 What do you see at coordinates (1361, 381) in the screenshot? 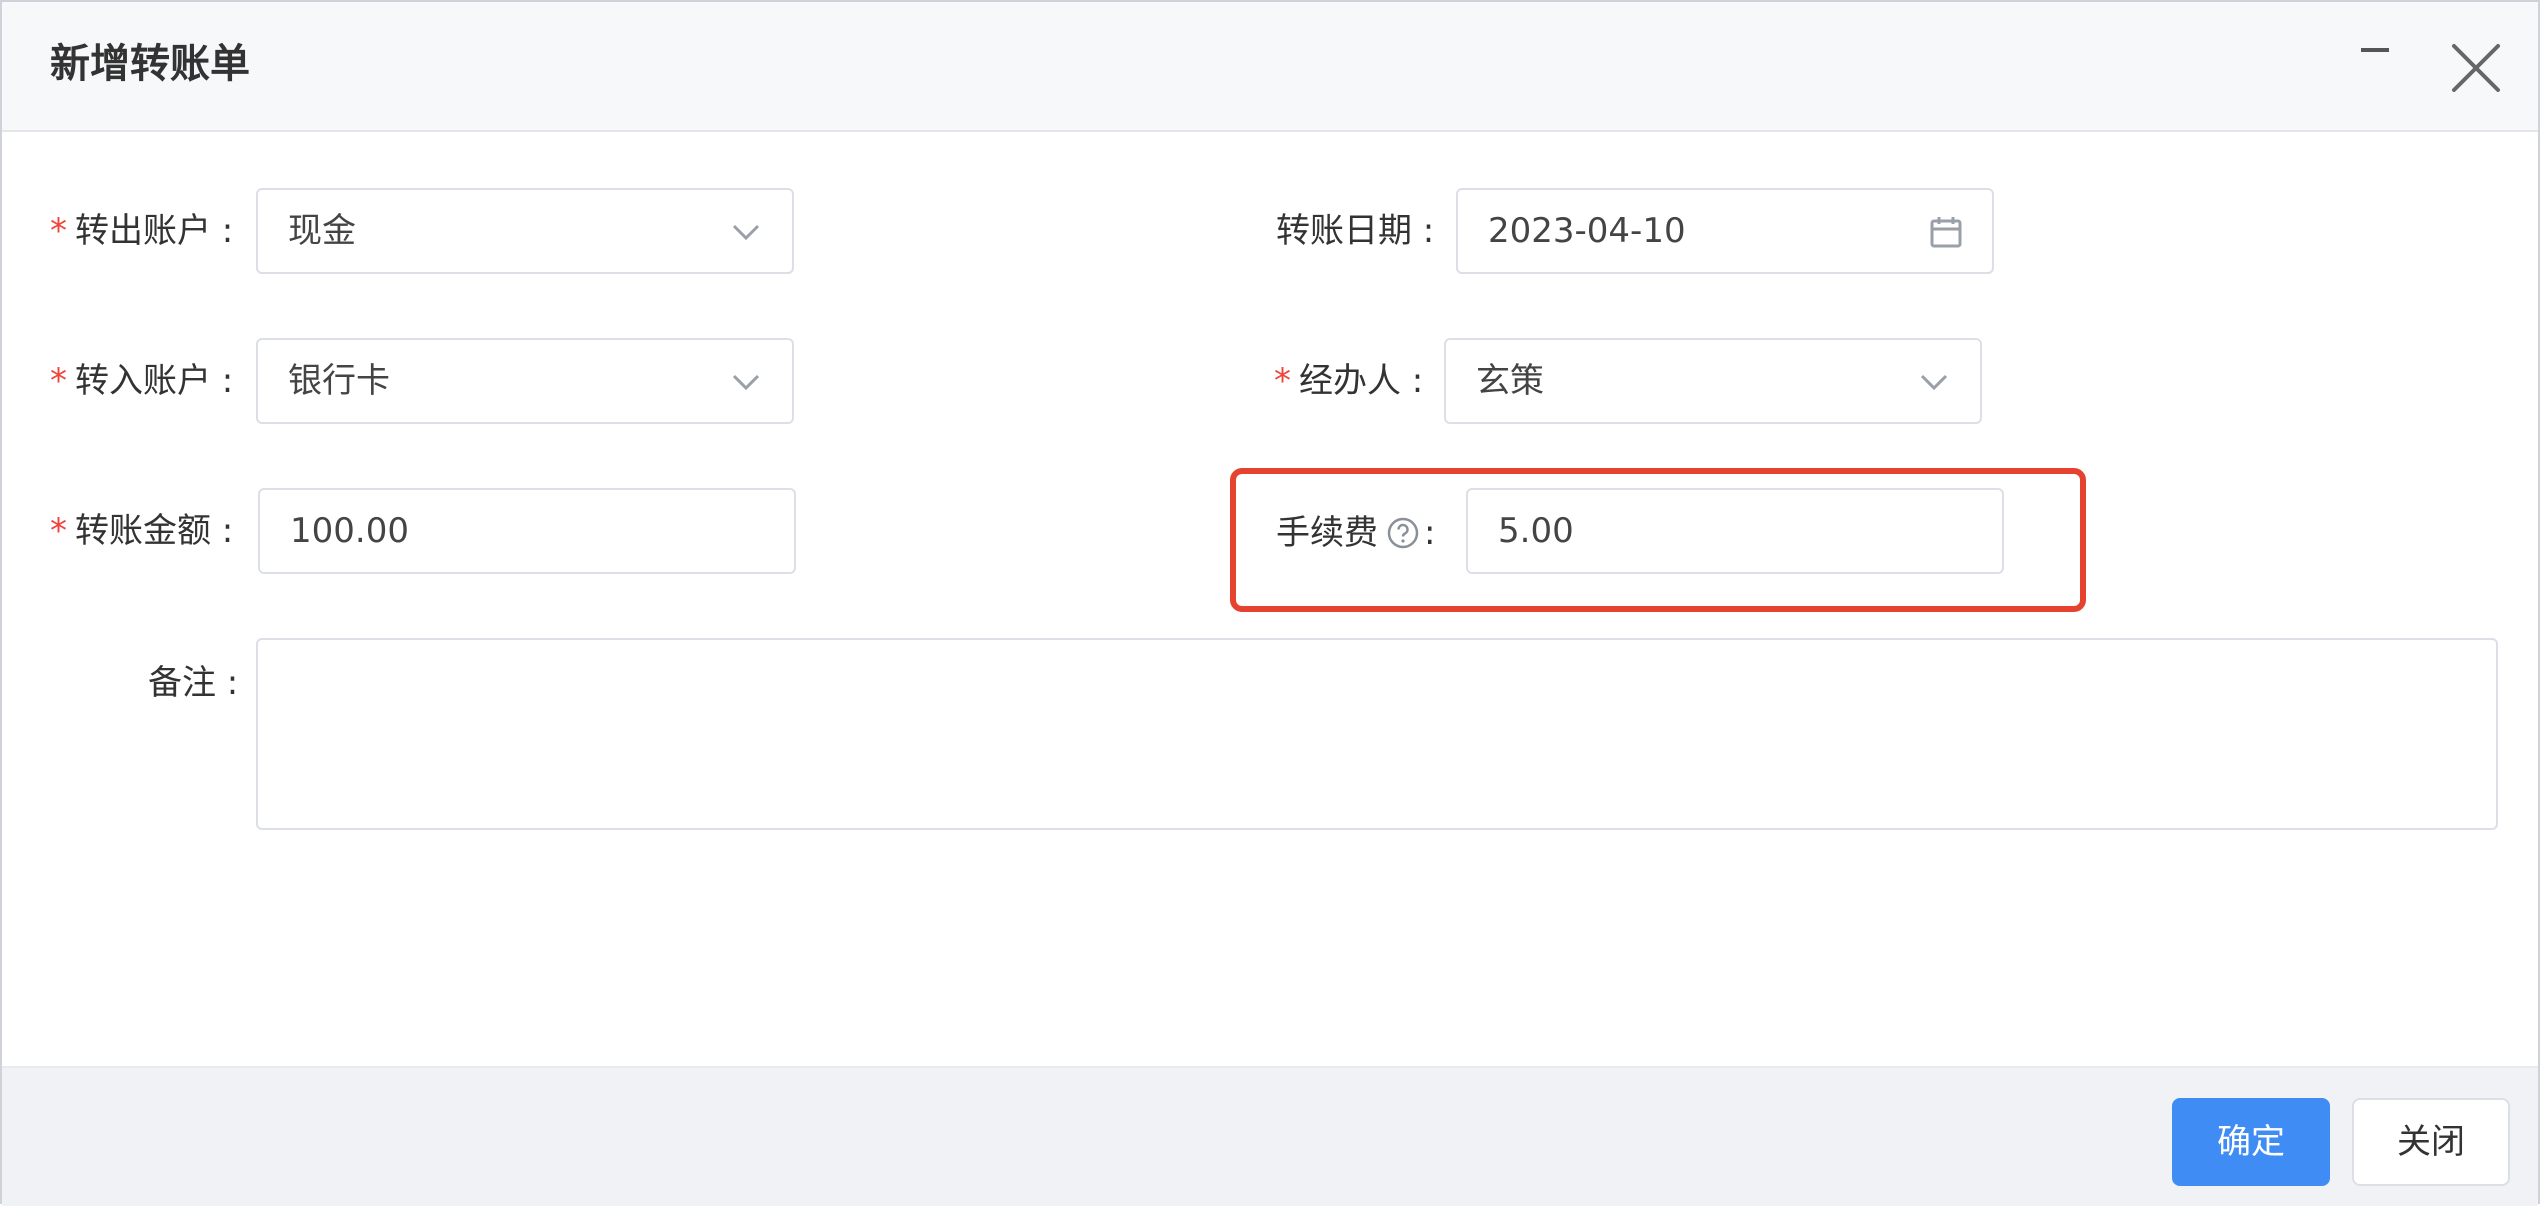
I see `handler-label-text: 经办人 :` at bounding box center [1361, 381].